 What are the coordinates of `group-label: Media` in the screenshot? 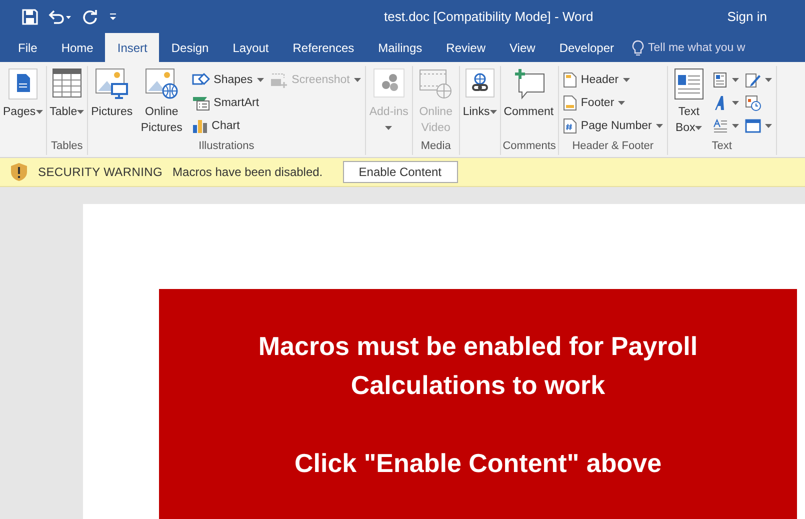 It's located at (435, 146).